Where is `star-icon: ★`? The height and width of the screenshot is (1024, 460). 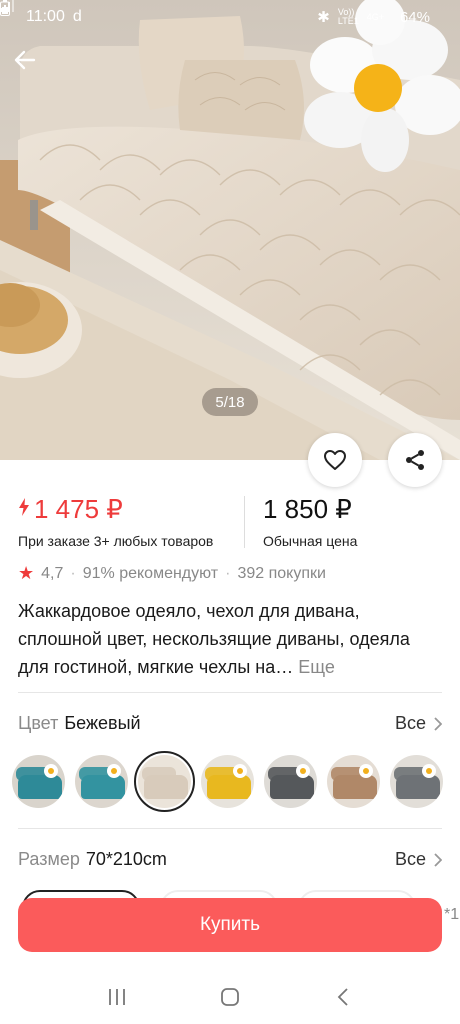
star-icon: ★ is located at coordinates (26, 573).